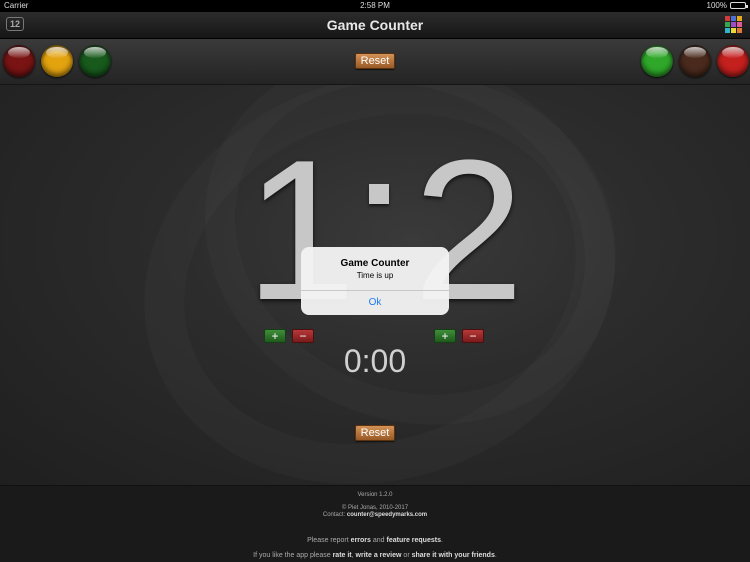 Image resolution: width=750 pixels, height=562 pixels. Describe the element at coordinates (375, 303) in the screenshot. I see `alert-ok-button: Ok` at that location.